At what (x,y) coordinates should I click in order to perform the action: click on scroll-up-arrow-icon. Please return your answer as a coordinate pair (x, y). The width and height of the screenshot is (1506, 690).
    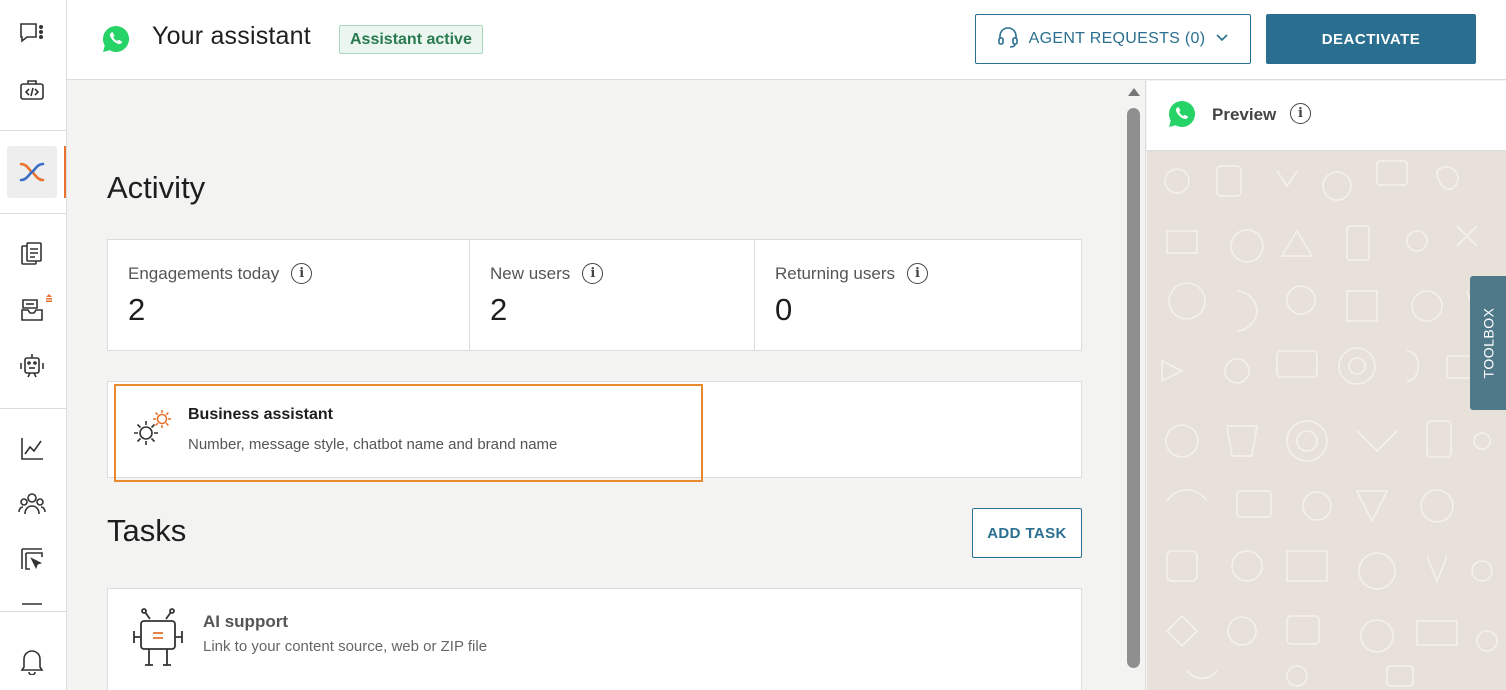
    Looking at the image, I should click on (1134, 92).